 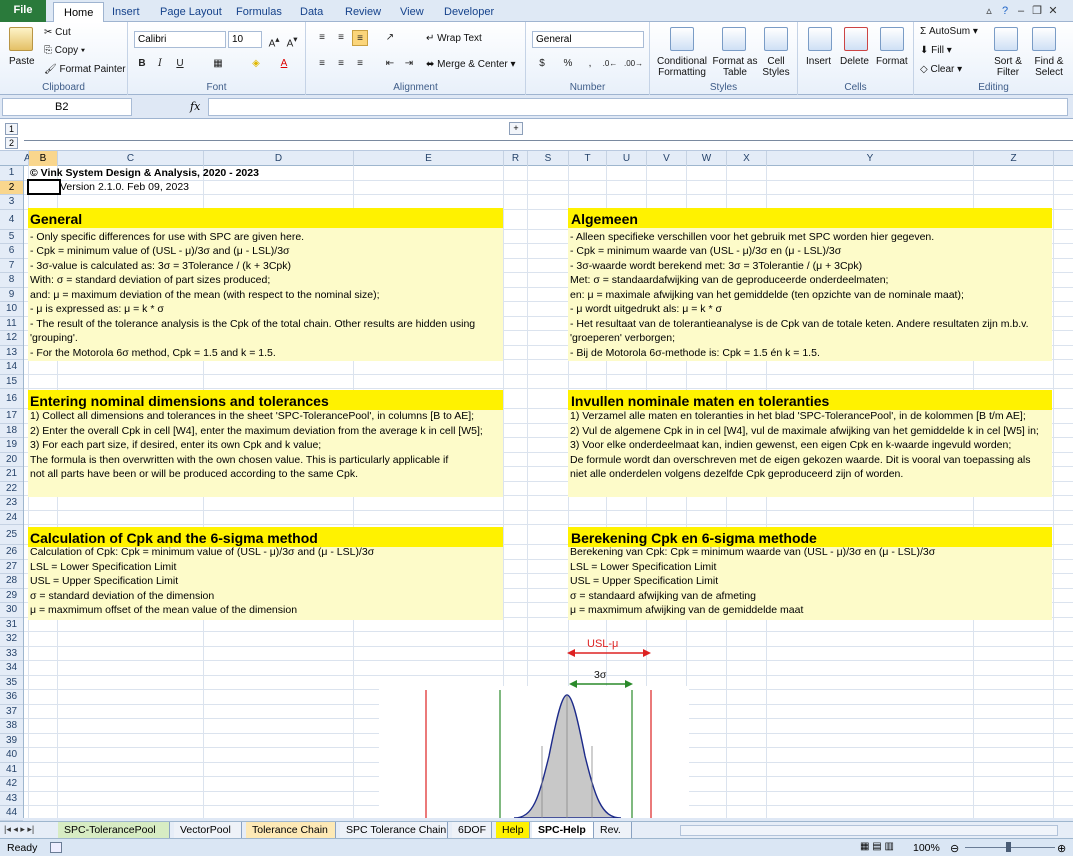 I want to click on sheet-tab: VectorPool, so click(x=208, y=830).